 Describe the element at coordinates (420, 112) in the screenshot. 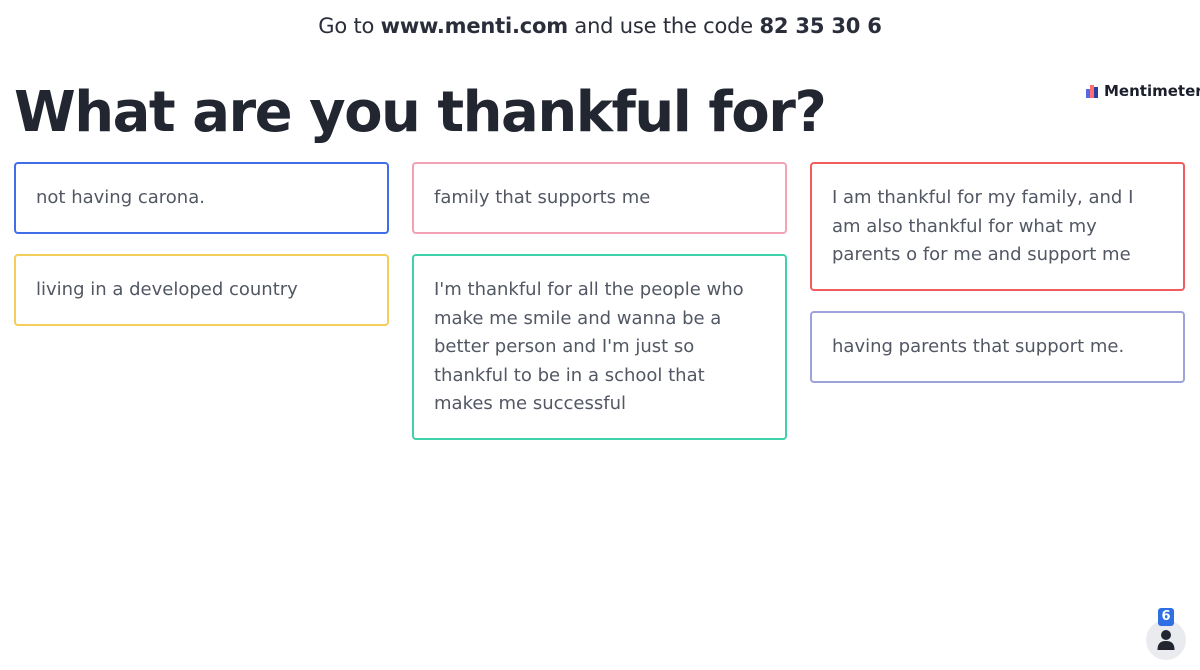

I see `question-title: What are you thankful for?` at that location.